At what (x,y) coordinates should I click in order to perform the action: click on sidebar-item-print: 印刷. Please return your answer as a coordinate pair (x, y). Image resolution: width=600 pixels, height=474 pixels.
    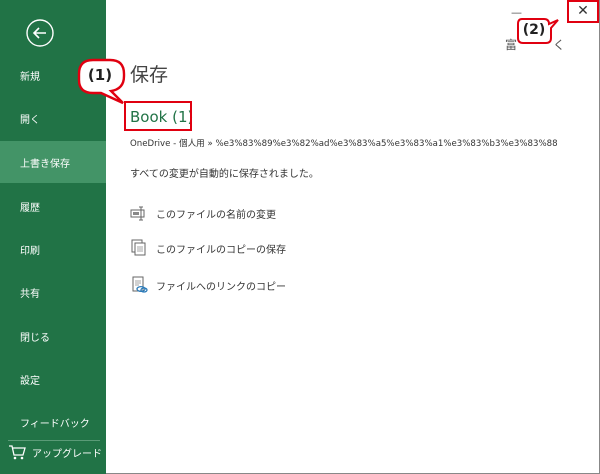
    Looking at the image, I should click on (53, 249).